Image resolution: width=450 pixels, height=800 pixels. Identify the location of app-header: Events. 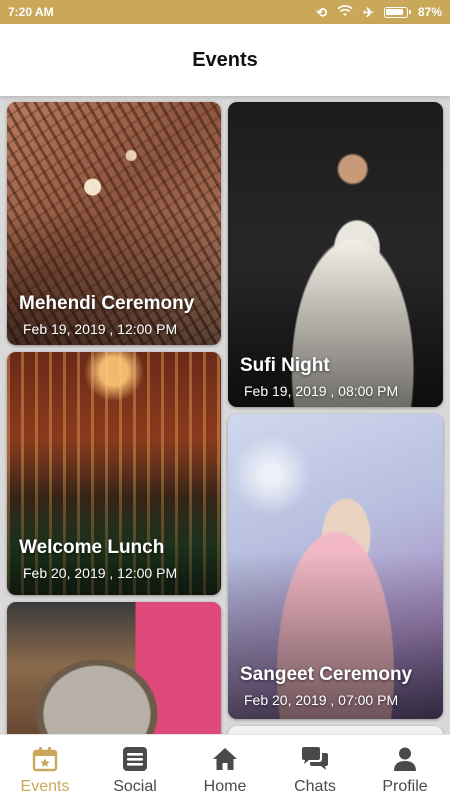
(225, 60).